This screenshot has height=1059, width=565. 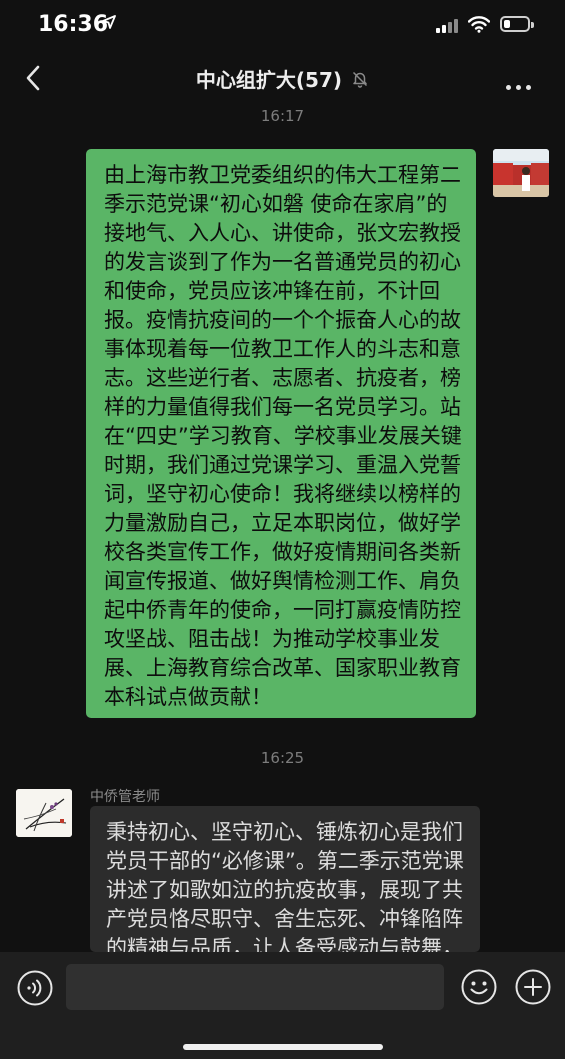 I want to click on wifi-icon, so click(x=479, y=24).